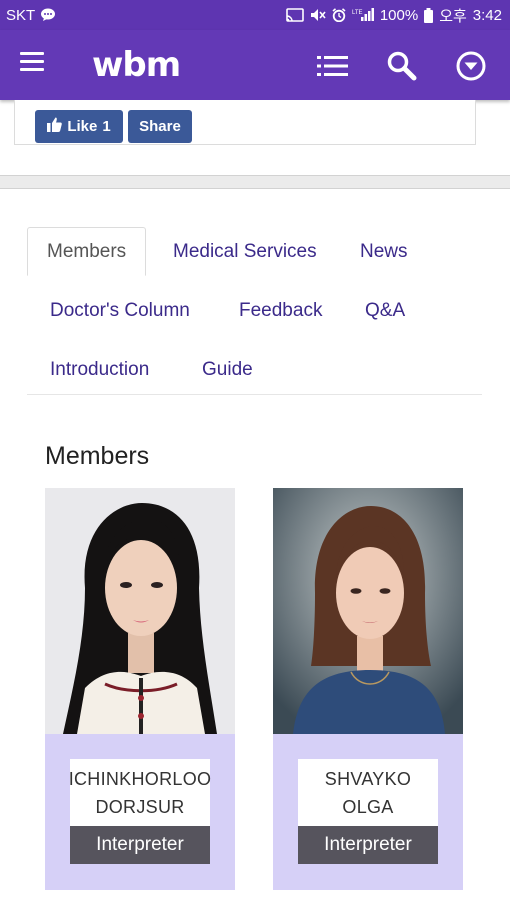 This screenshot has height=900, width=510. What do you see at coordinates (453, 16) in the screenshot?
I see `ampm-label: 오후` at bounding box center [453, 16].